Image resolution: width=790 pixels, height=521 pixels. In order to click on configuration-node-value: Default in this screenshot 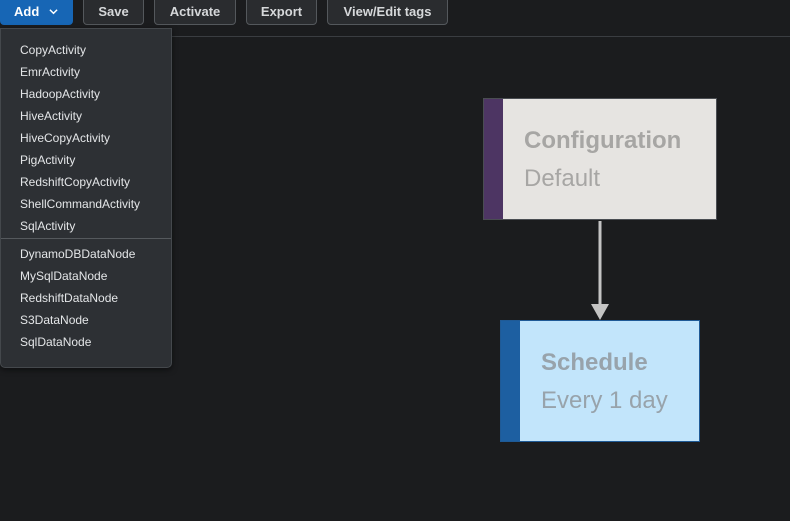, I will do `click(562, 178)`.